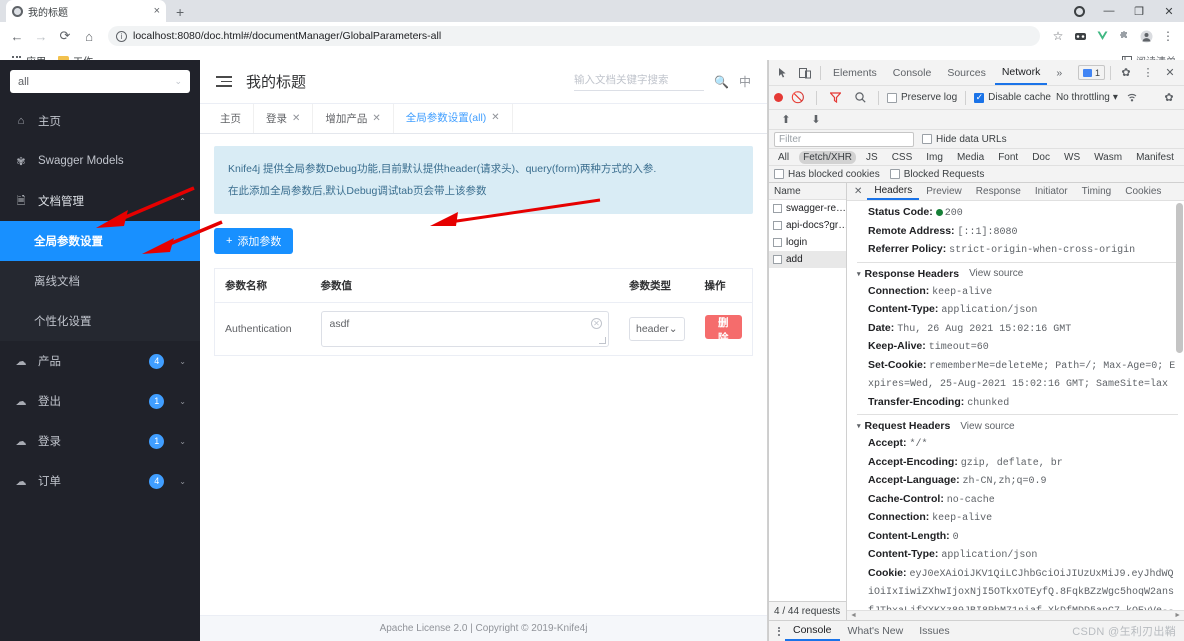  Describe the element at coordinates (1169, 11) in the screenshot. I see `window-close-button: ✕` at that location.